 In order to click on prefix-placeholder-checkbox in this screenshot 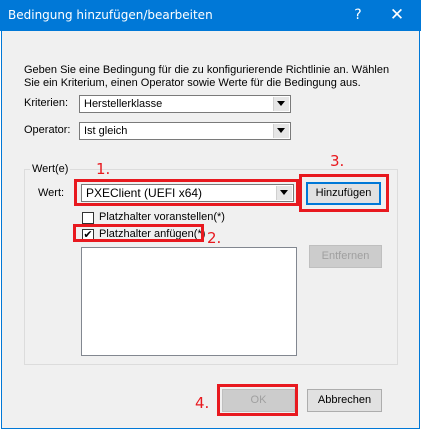, I will do `click(88, 218)`.